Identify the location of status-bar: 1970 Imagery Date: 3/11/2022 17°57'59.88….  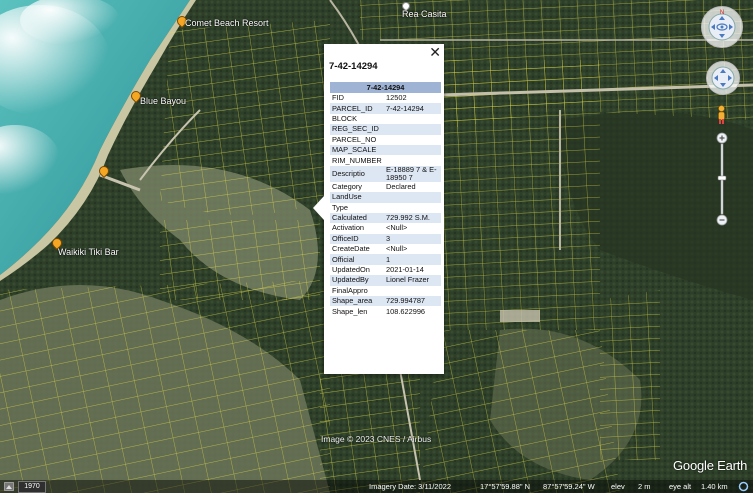
(376, 486).